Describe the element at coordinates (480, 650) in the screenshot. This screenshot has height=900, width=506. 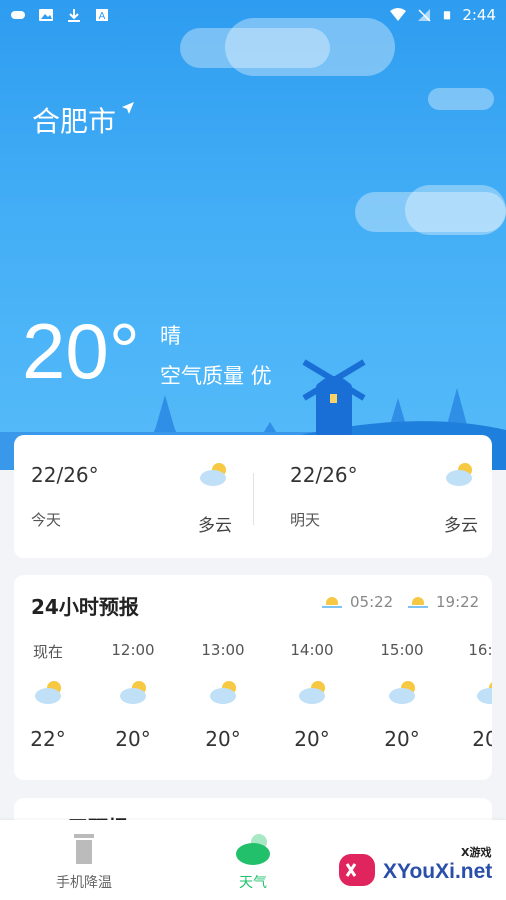
I see `hour-time: 16:00` at that location.